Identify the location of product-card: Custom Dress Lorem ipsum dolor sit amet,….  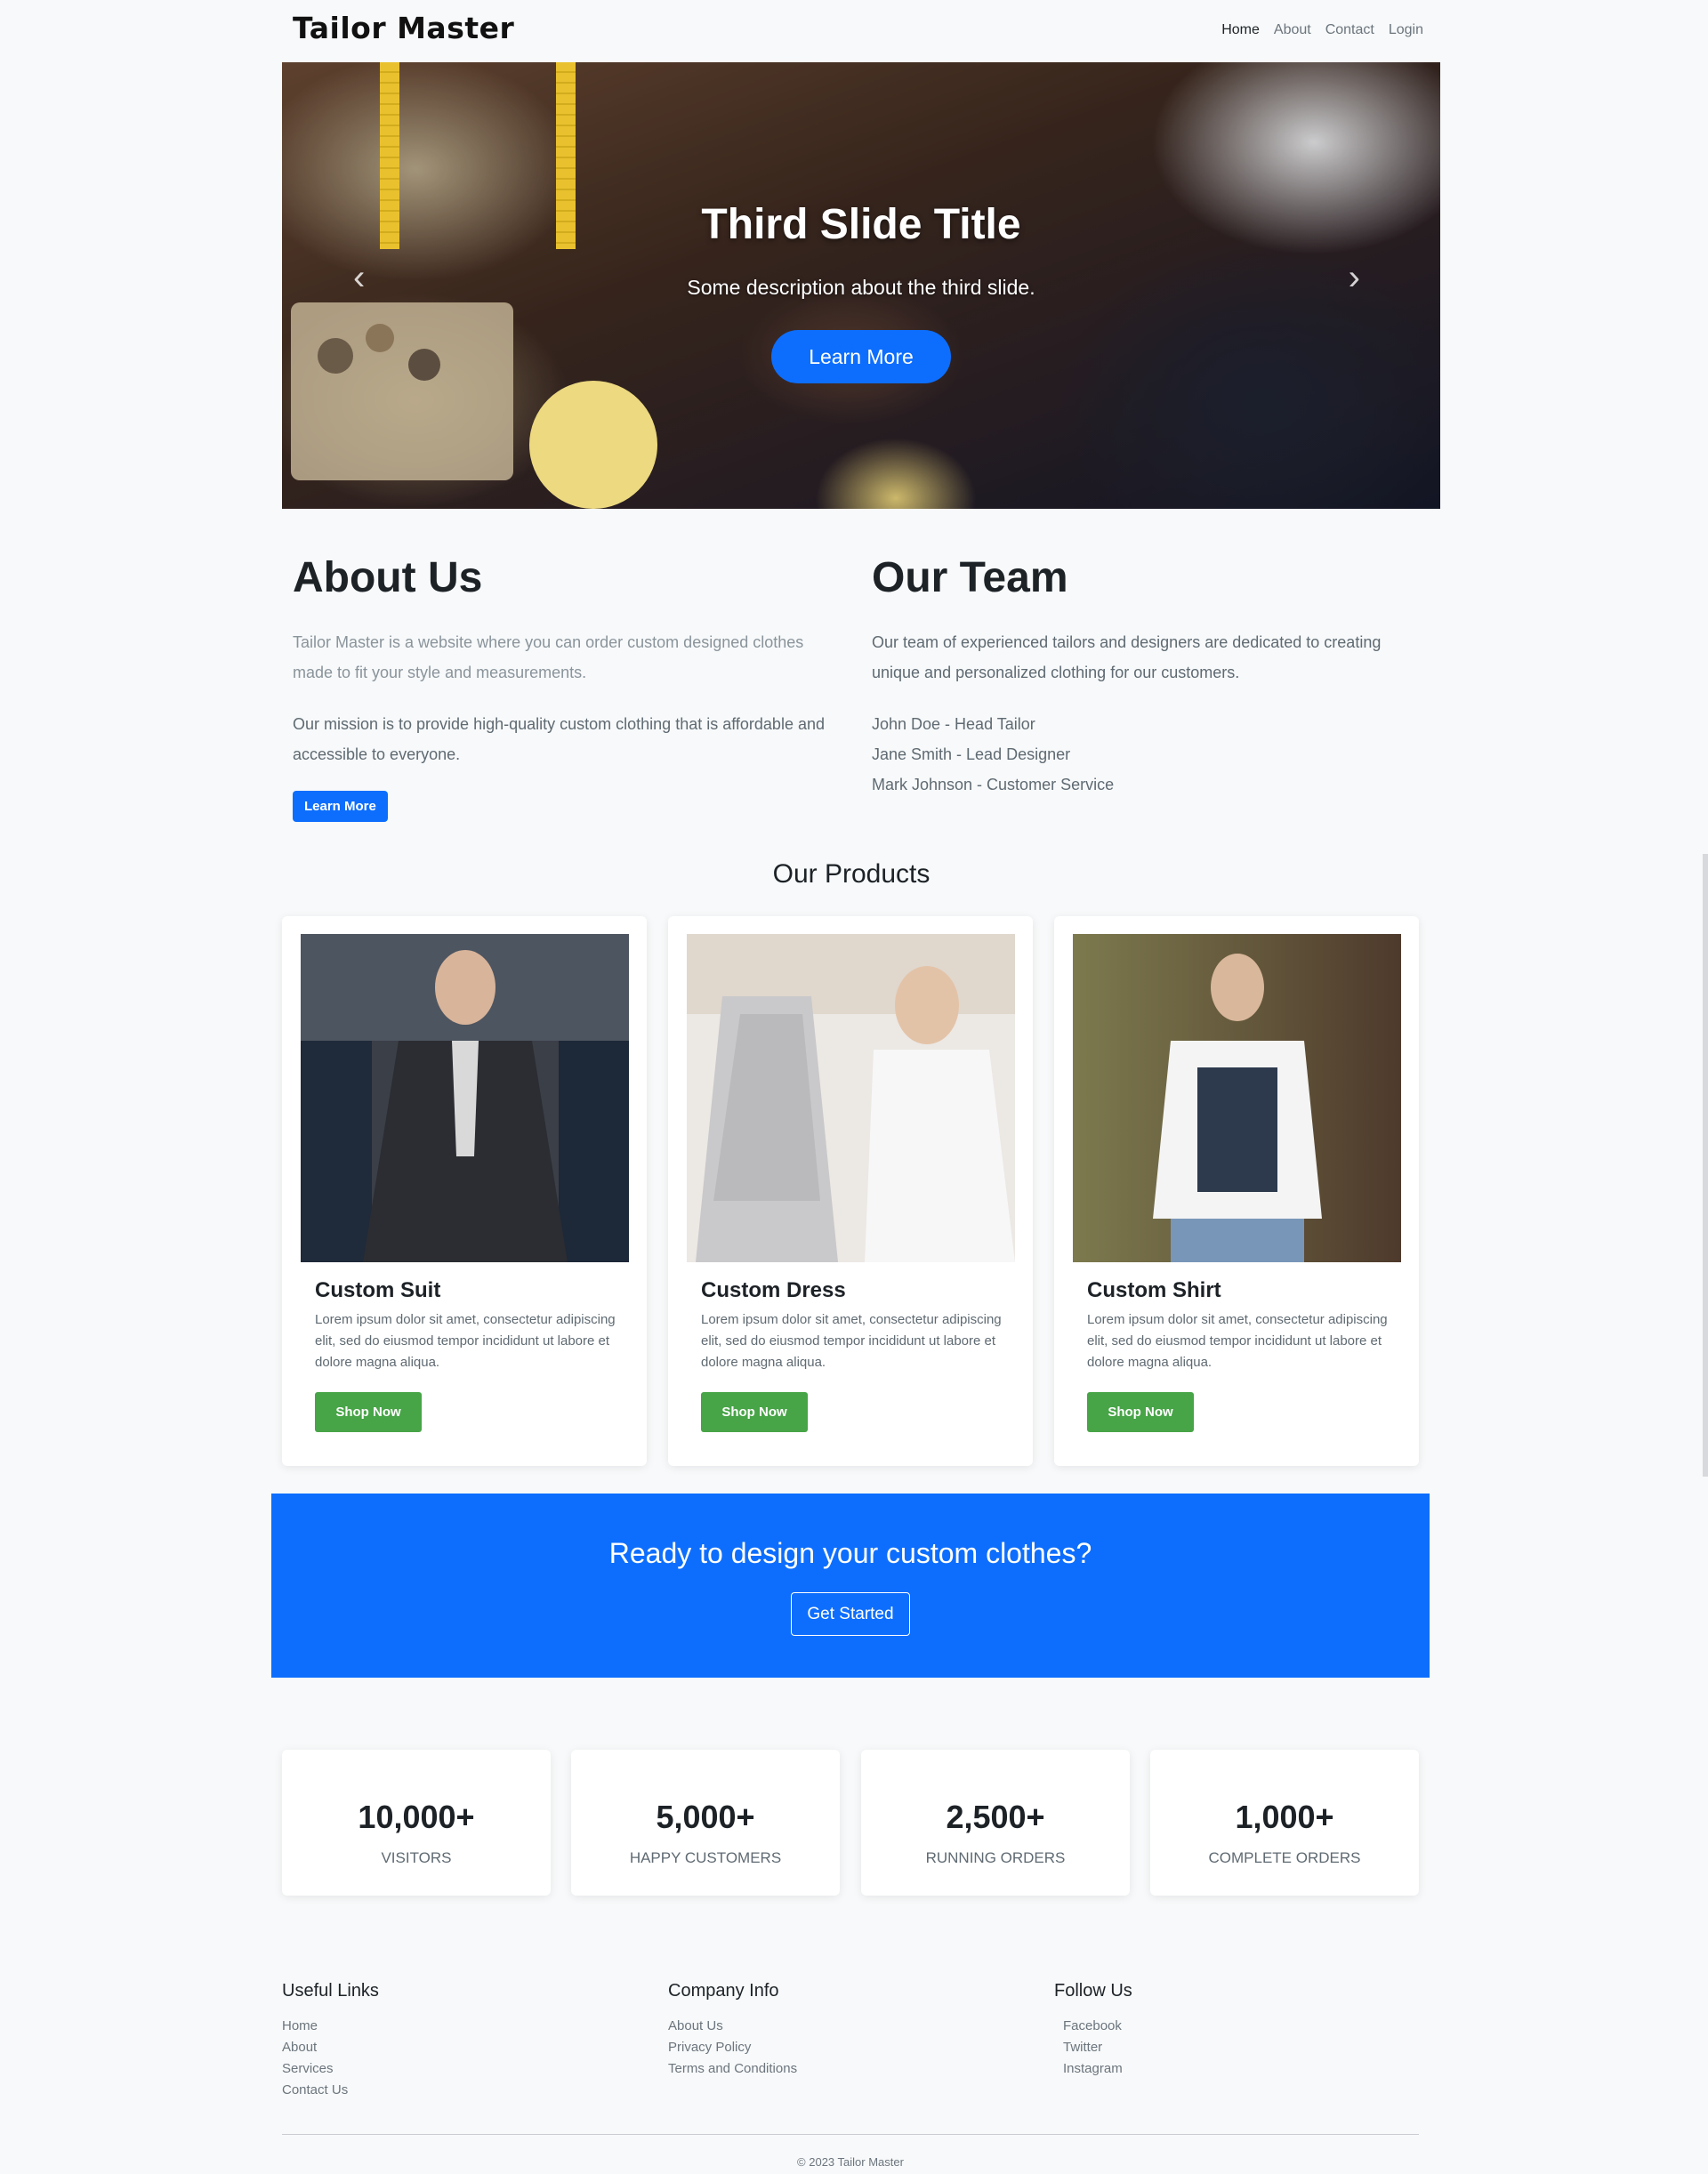
(850, 1191).